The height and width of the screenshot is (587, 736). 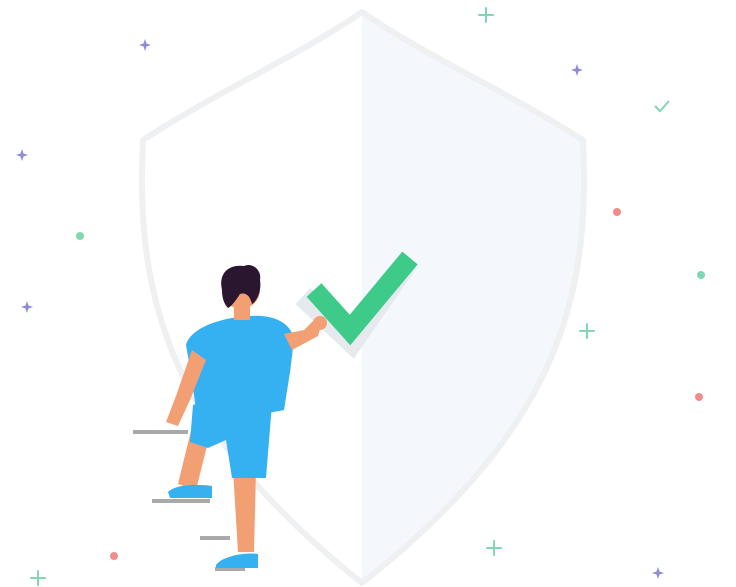 What do you see at coordinates (320, 323) in the screenshot?
I see `person-hand` at bounding box center [320, 323].